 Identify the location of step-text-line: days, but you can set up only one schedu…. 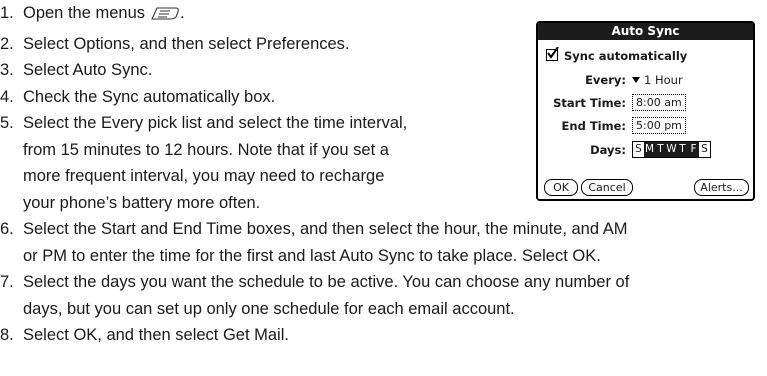
(269, 308).